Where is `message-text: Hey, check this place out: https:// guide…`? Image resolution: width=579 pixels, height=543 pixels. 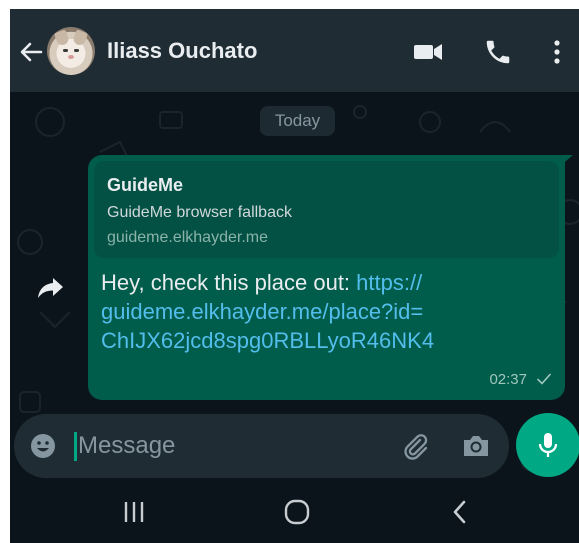 message-text: Hey, check this place out: https:// guide… is located at coordinates (323, 311).